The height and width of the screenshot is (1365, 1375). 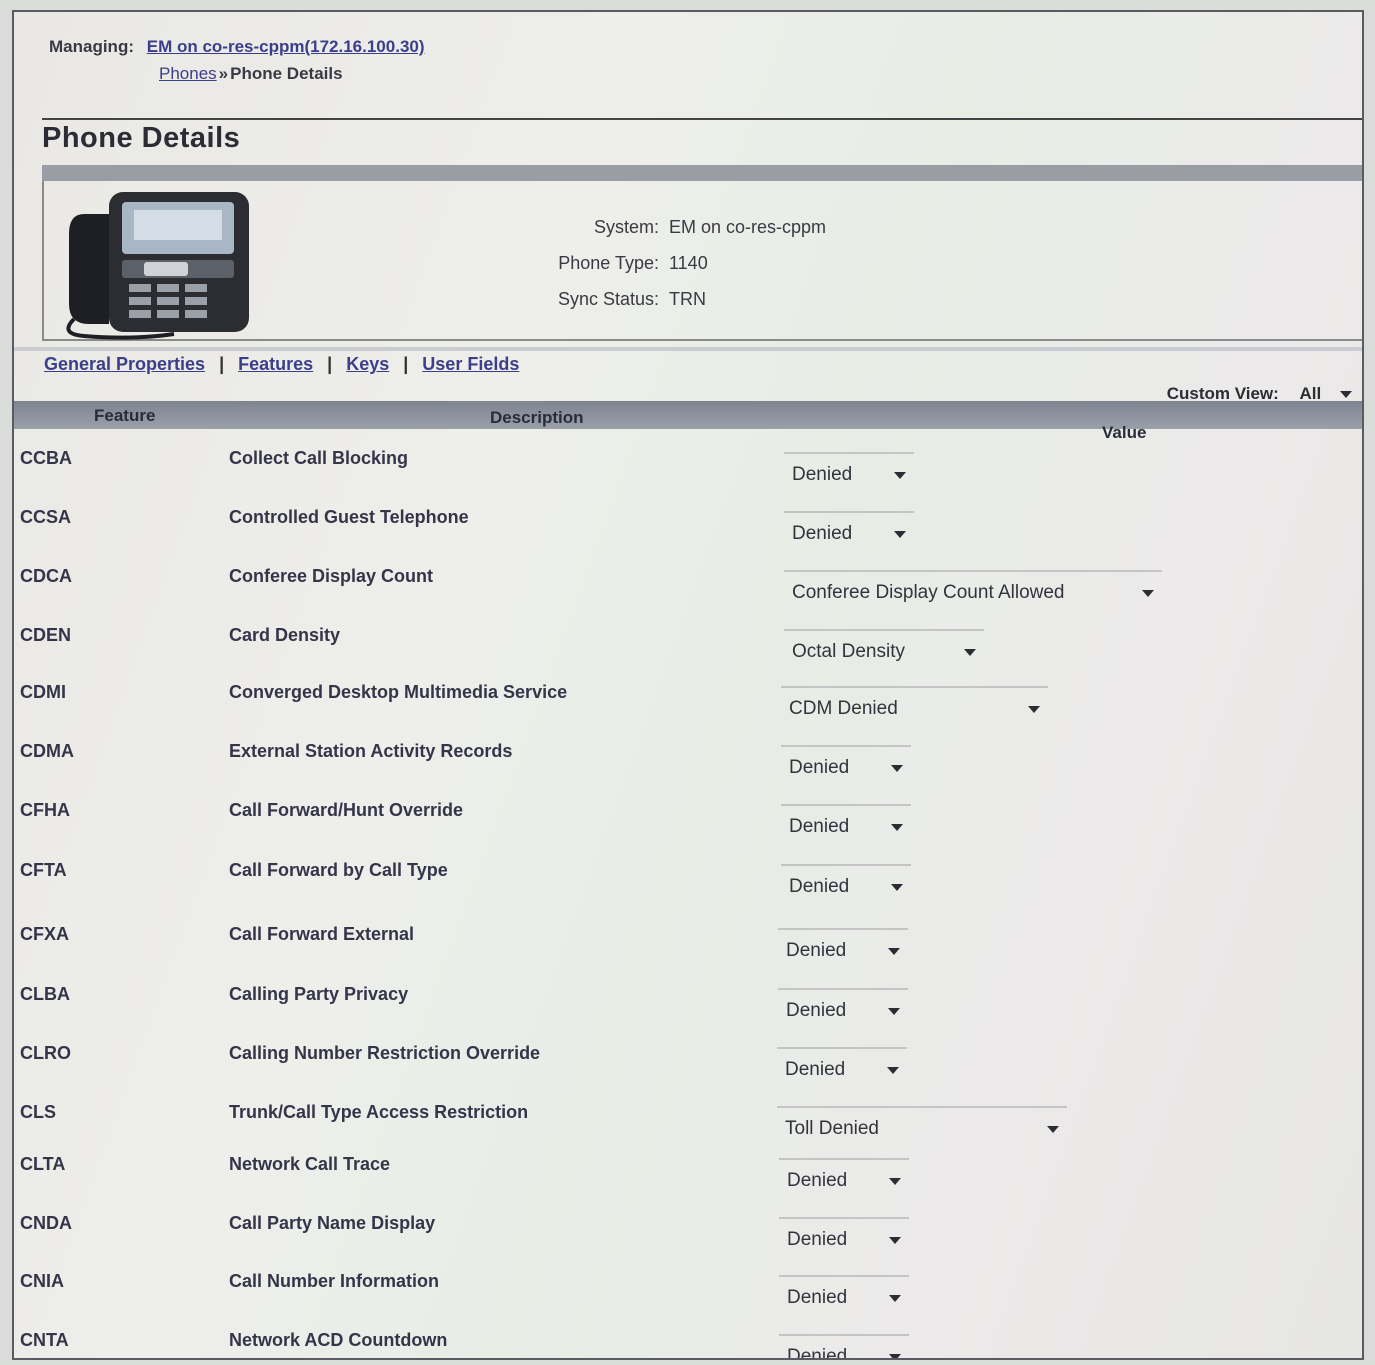 I want to click on feature-value-dropdown: CDM Denied, so click(x=914, y=703).